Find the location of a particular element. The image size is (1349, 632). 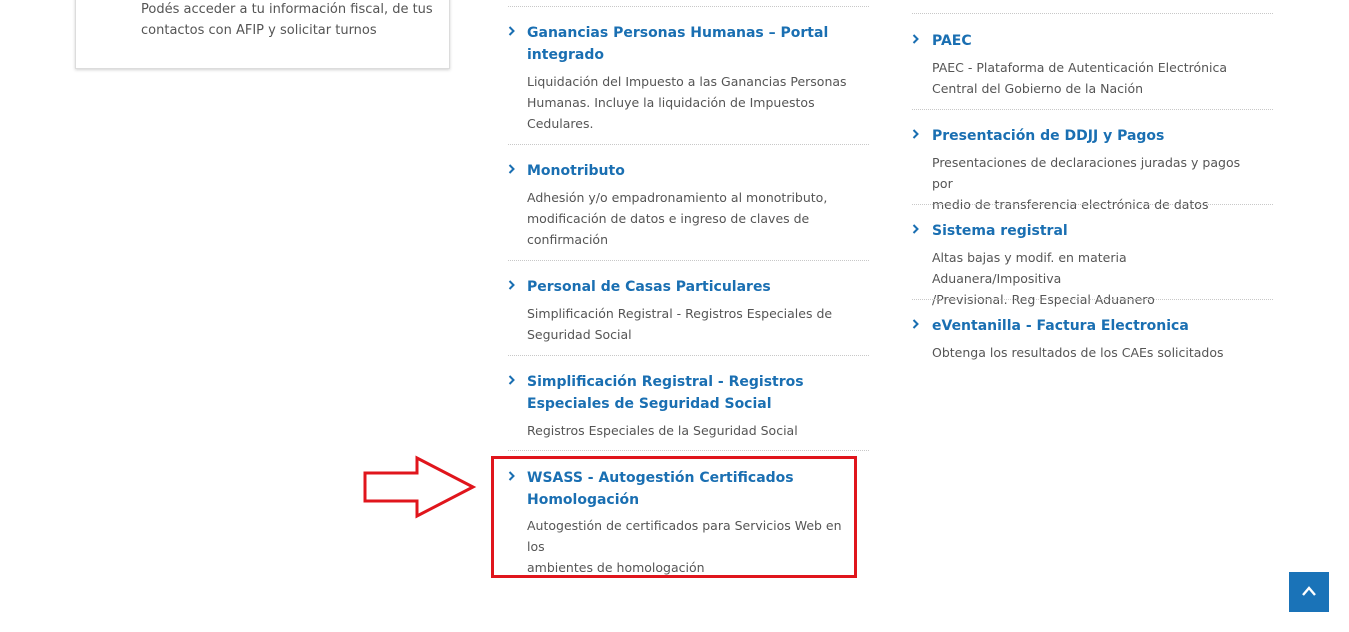

service-link-paec: PAEC is located at coordinates (1092, 41).